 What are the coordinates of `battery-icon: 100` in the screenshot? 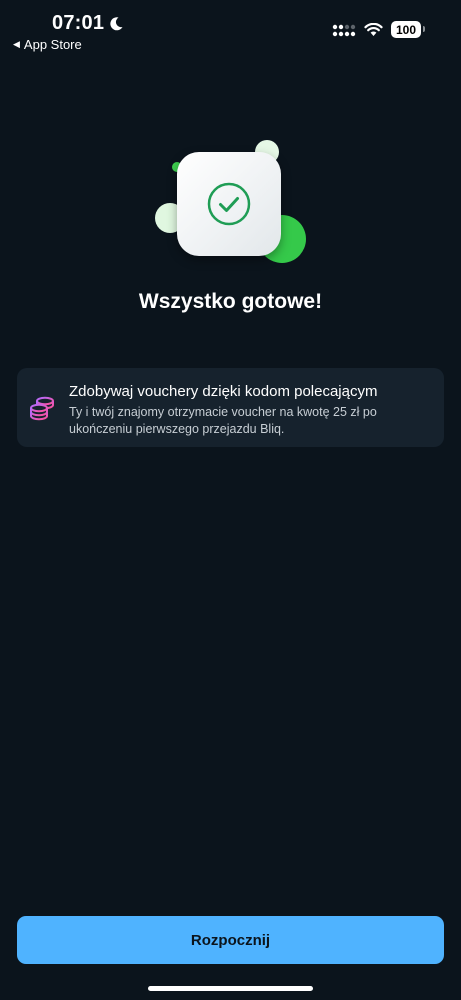 It's located at (408, 29).